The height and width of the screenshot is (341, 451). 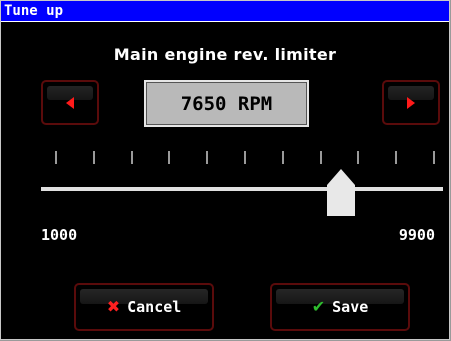 I want to click on decrease-button, so click(x=70, y=102).